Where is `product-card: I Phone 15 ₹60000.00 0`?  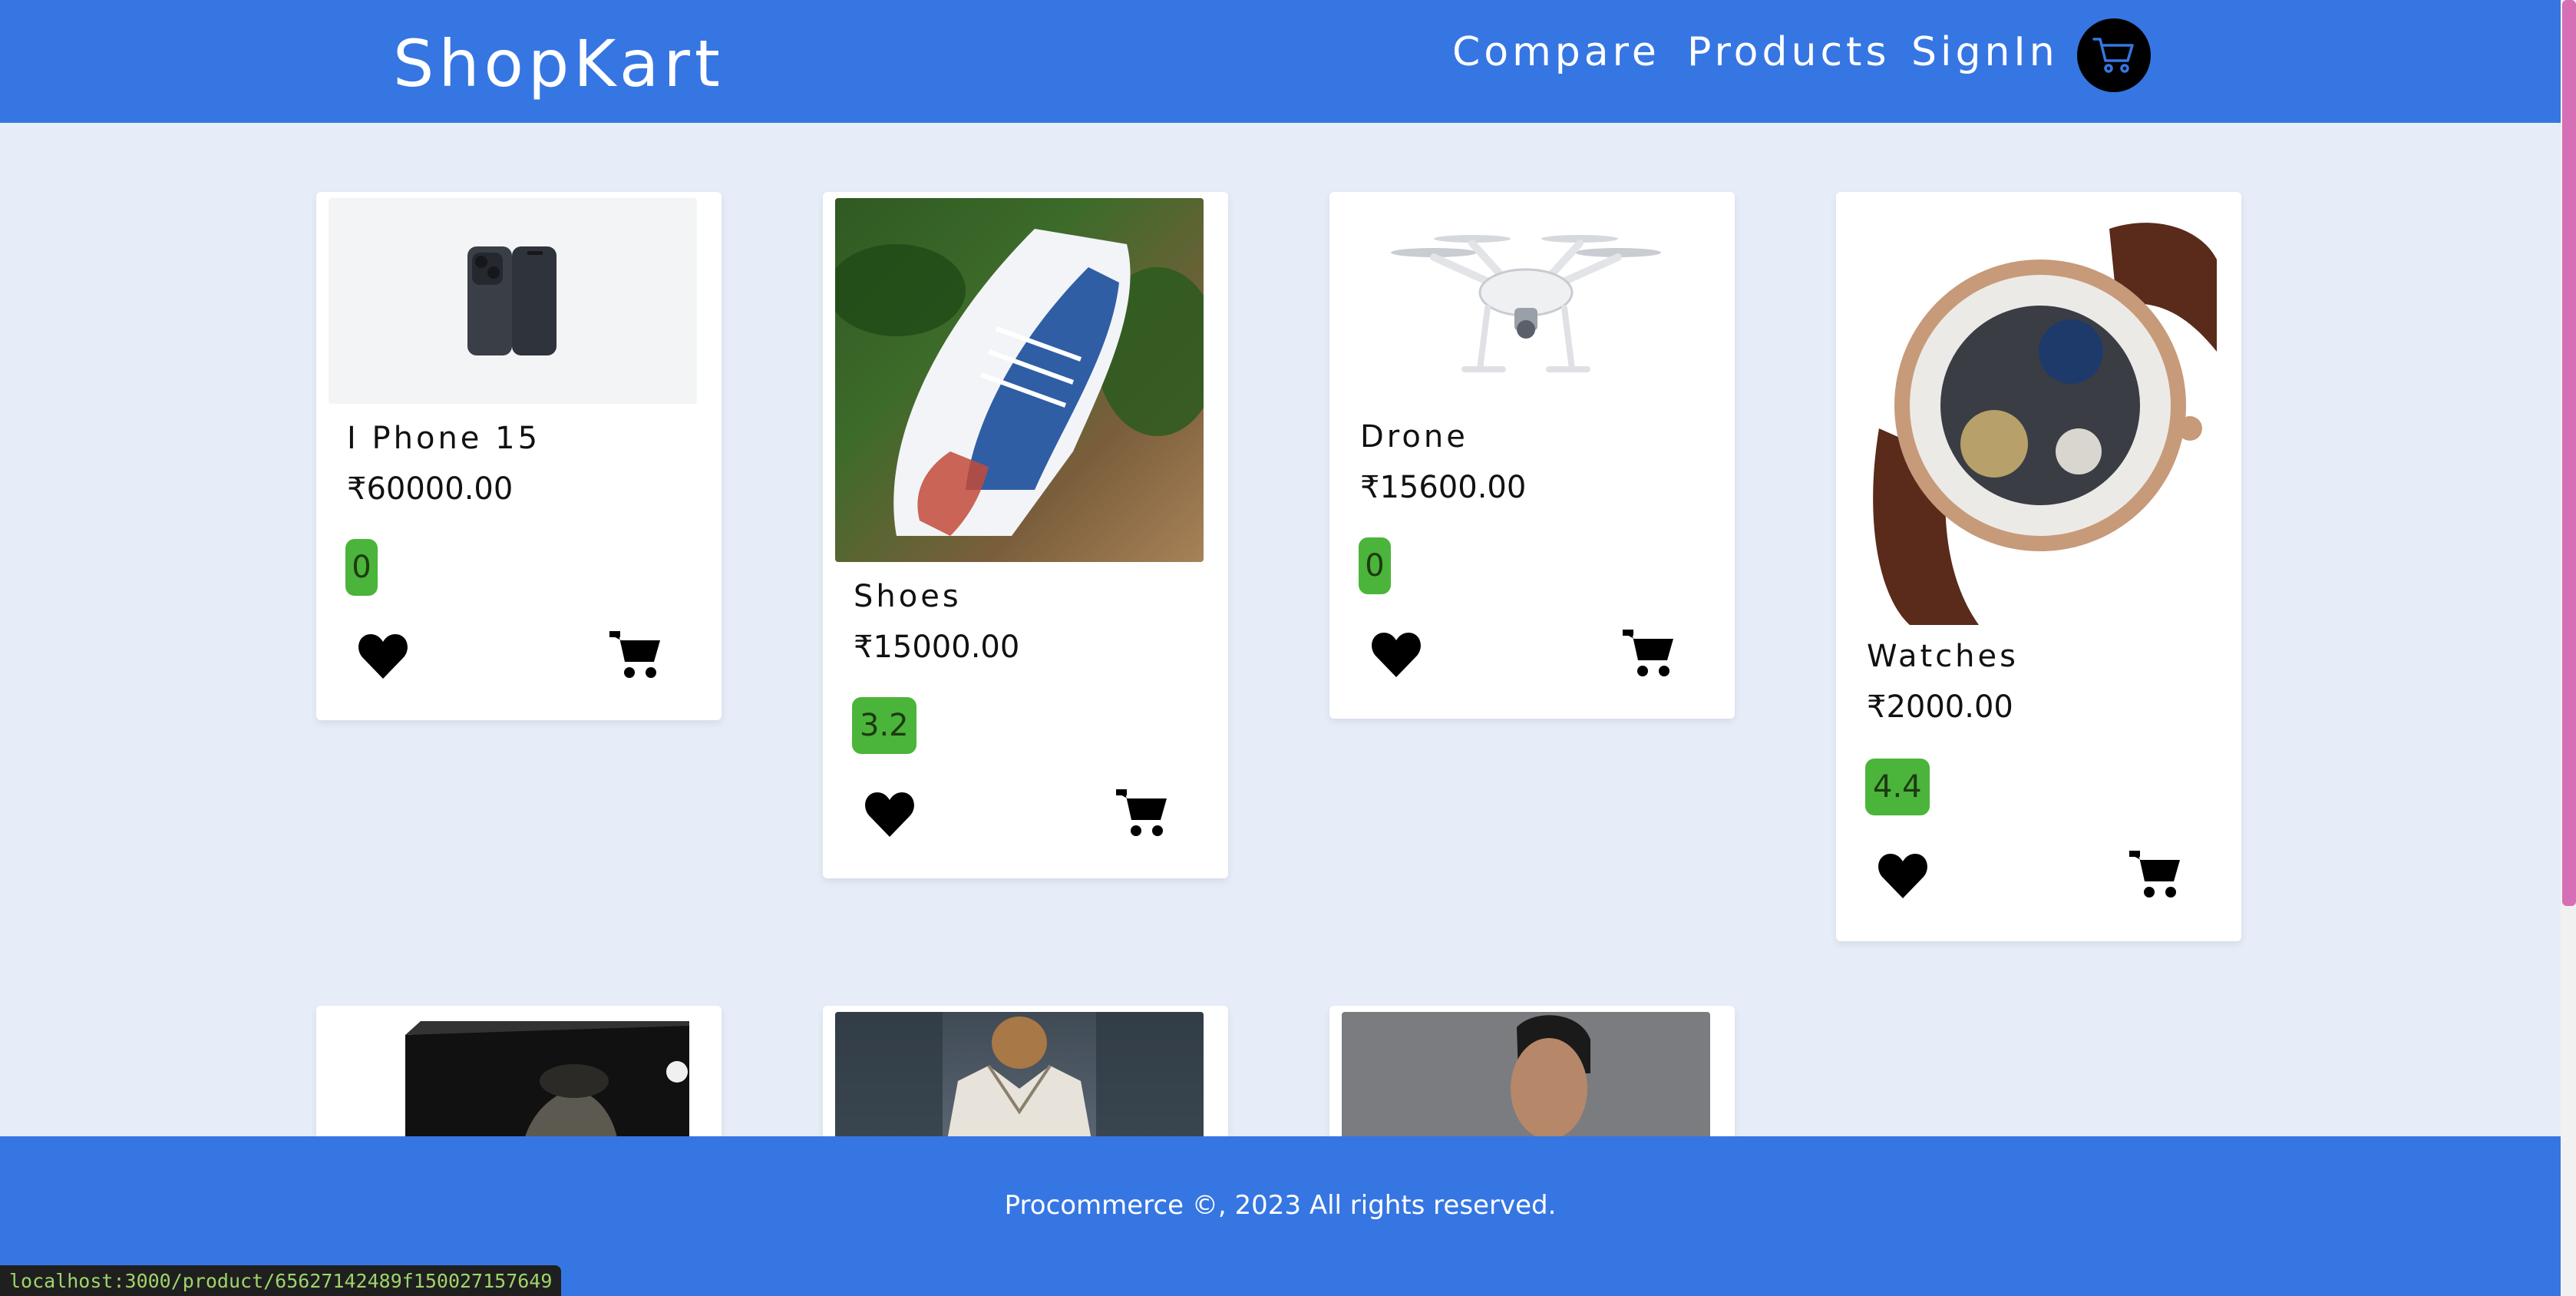
product-card: I Phone 15 ₹60000.00 0 is located at coordinates (519, 456).